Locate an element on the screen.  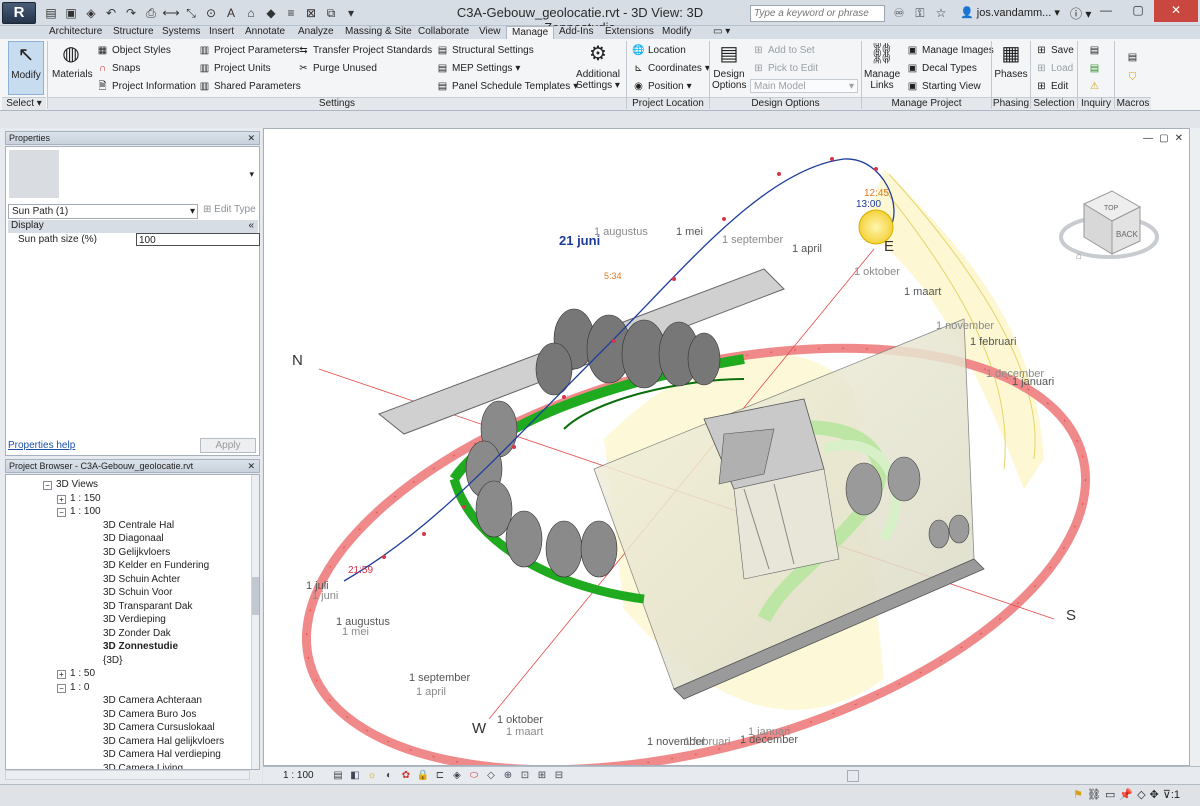
horizontal-scrollbar is located at coordinates (127, 775).